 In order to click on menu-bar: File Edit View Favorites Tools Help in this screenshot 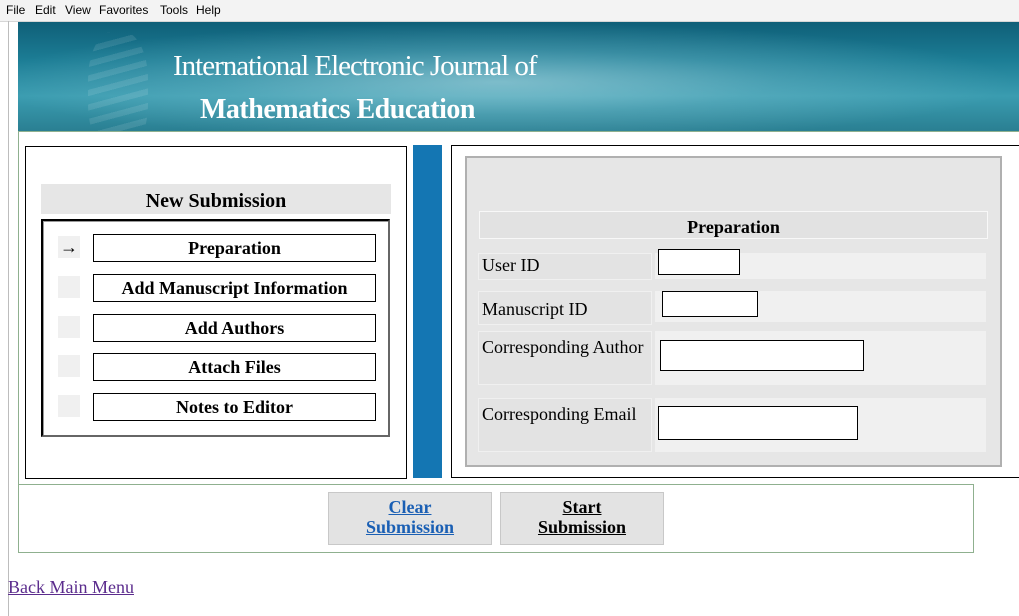, I will do `click(509, 11)`.